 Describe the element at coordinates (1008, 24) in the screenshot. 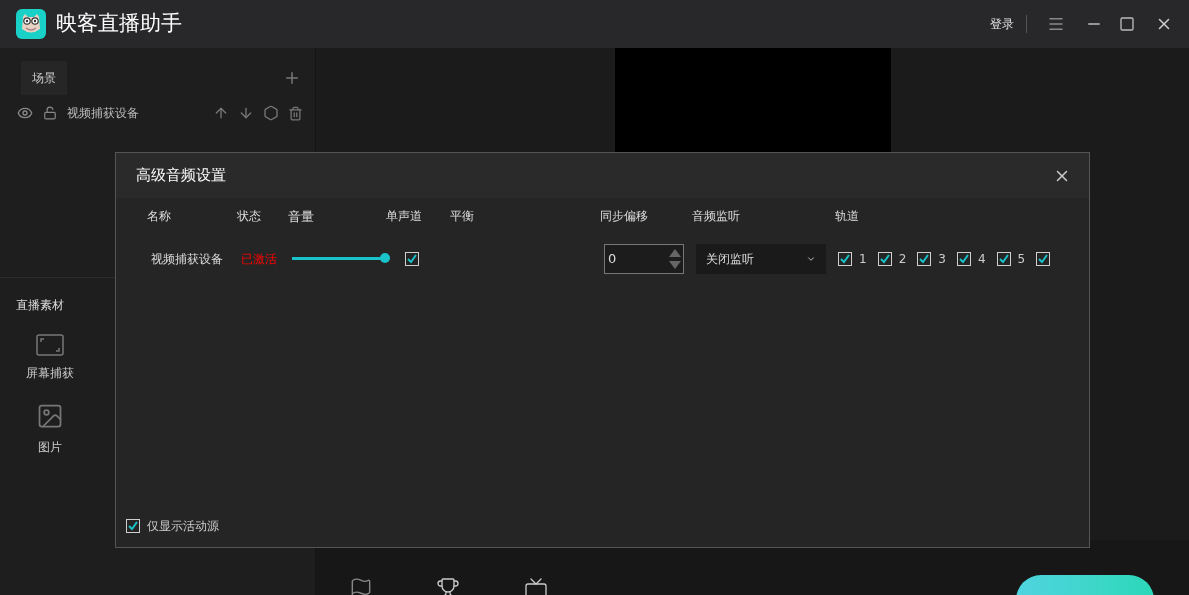

I see `login-link: 登录` at that location.